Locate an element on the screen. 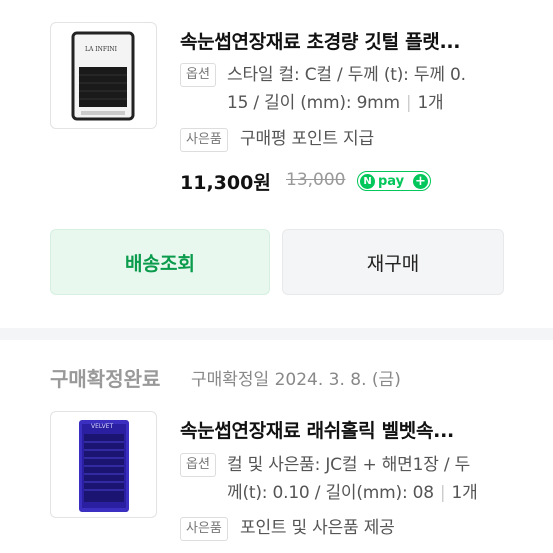  gift-tag-1: 사은품 is located at coordinates (204, 140).